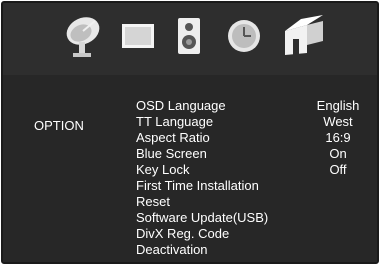 This screenshot has height=264, width=380. Describe the element at coordinates (181, 105) in the screenshot. I see `menu-item-label: OSD Language` at that location.